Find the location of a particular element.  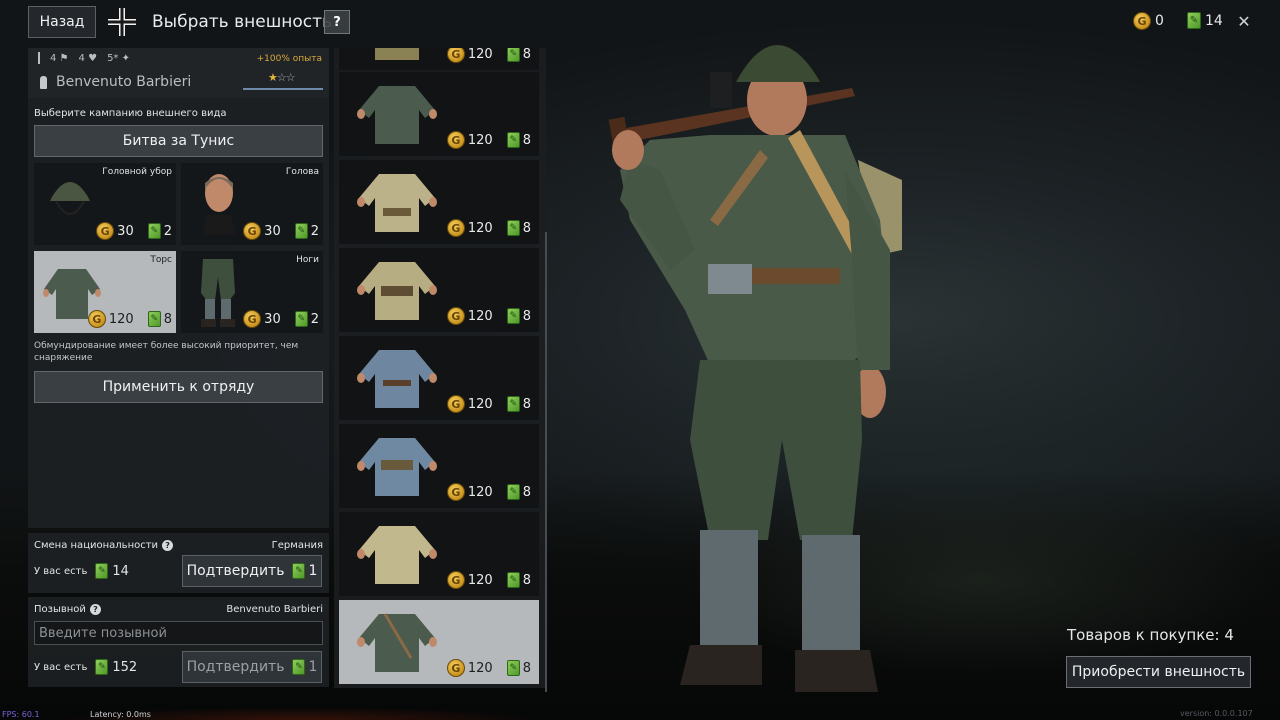

xp-bonus: +100% опыта is located at coordinates (289, 59).